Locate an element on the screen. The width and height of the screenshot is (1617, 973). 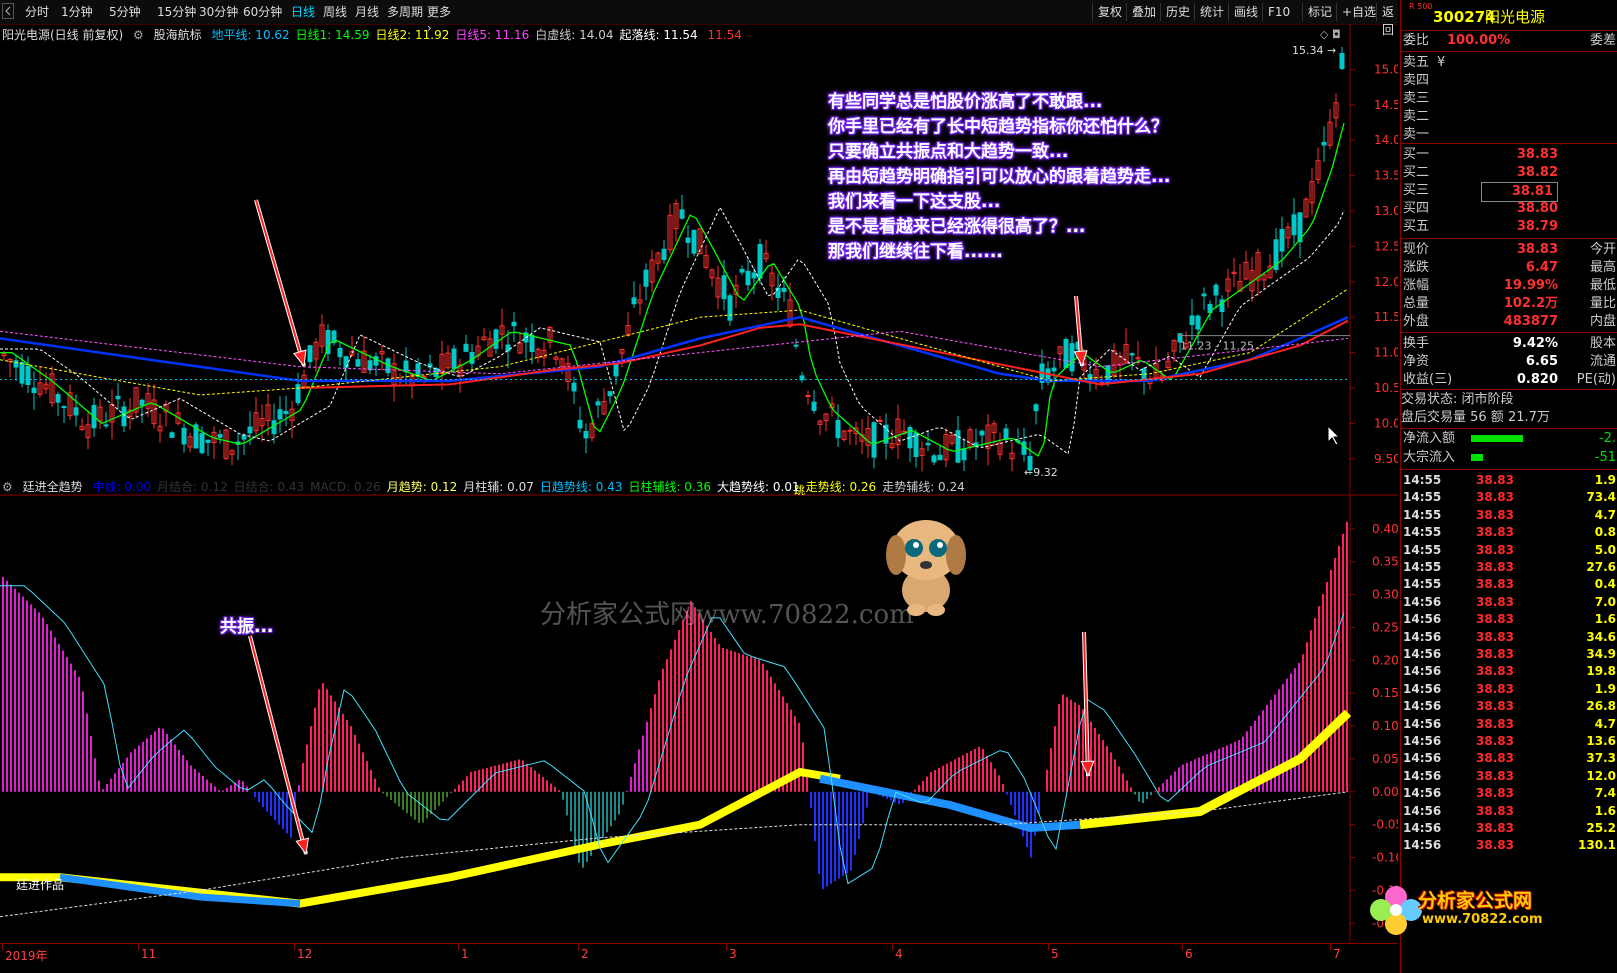
price-tick-11: 9.50 is located at coordinates (1386, 459).